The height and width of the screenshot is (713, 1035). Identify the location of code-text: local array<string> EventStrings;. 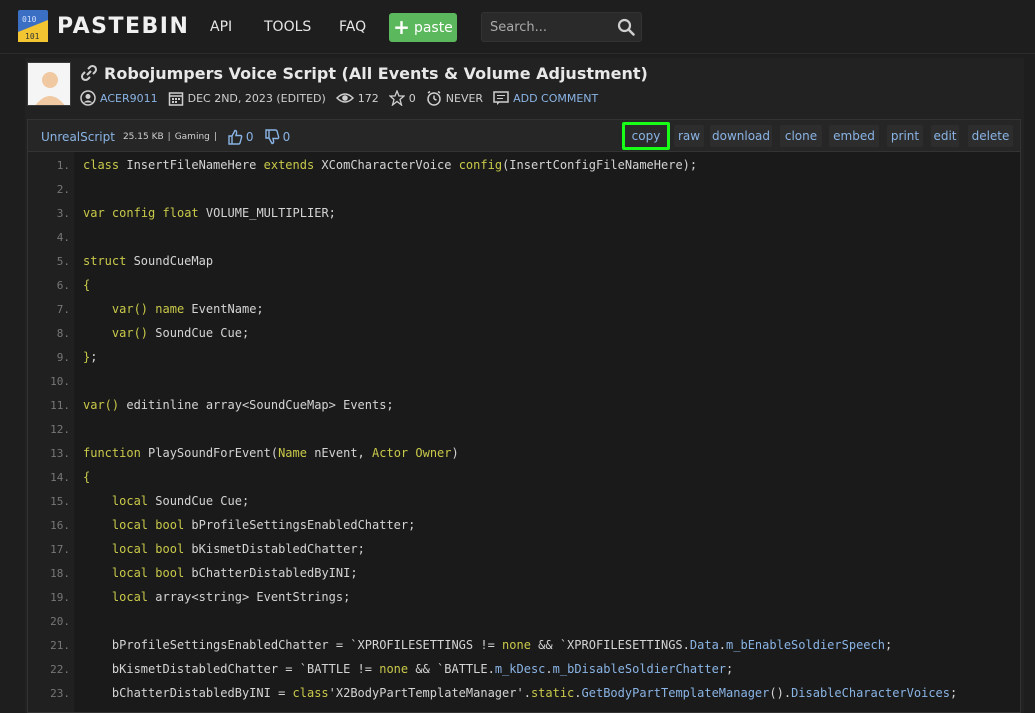
(231, 597).